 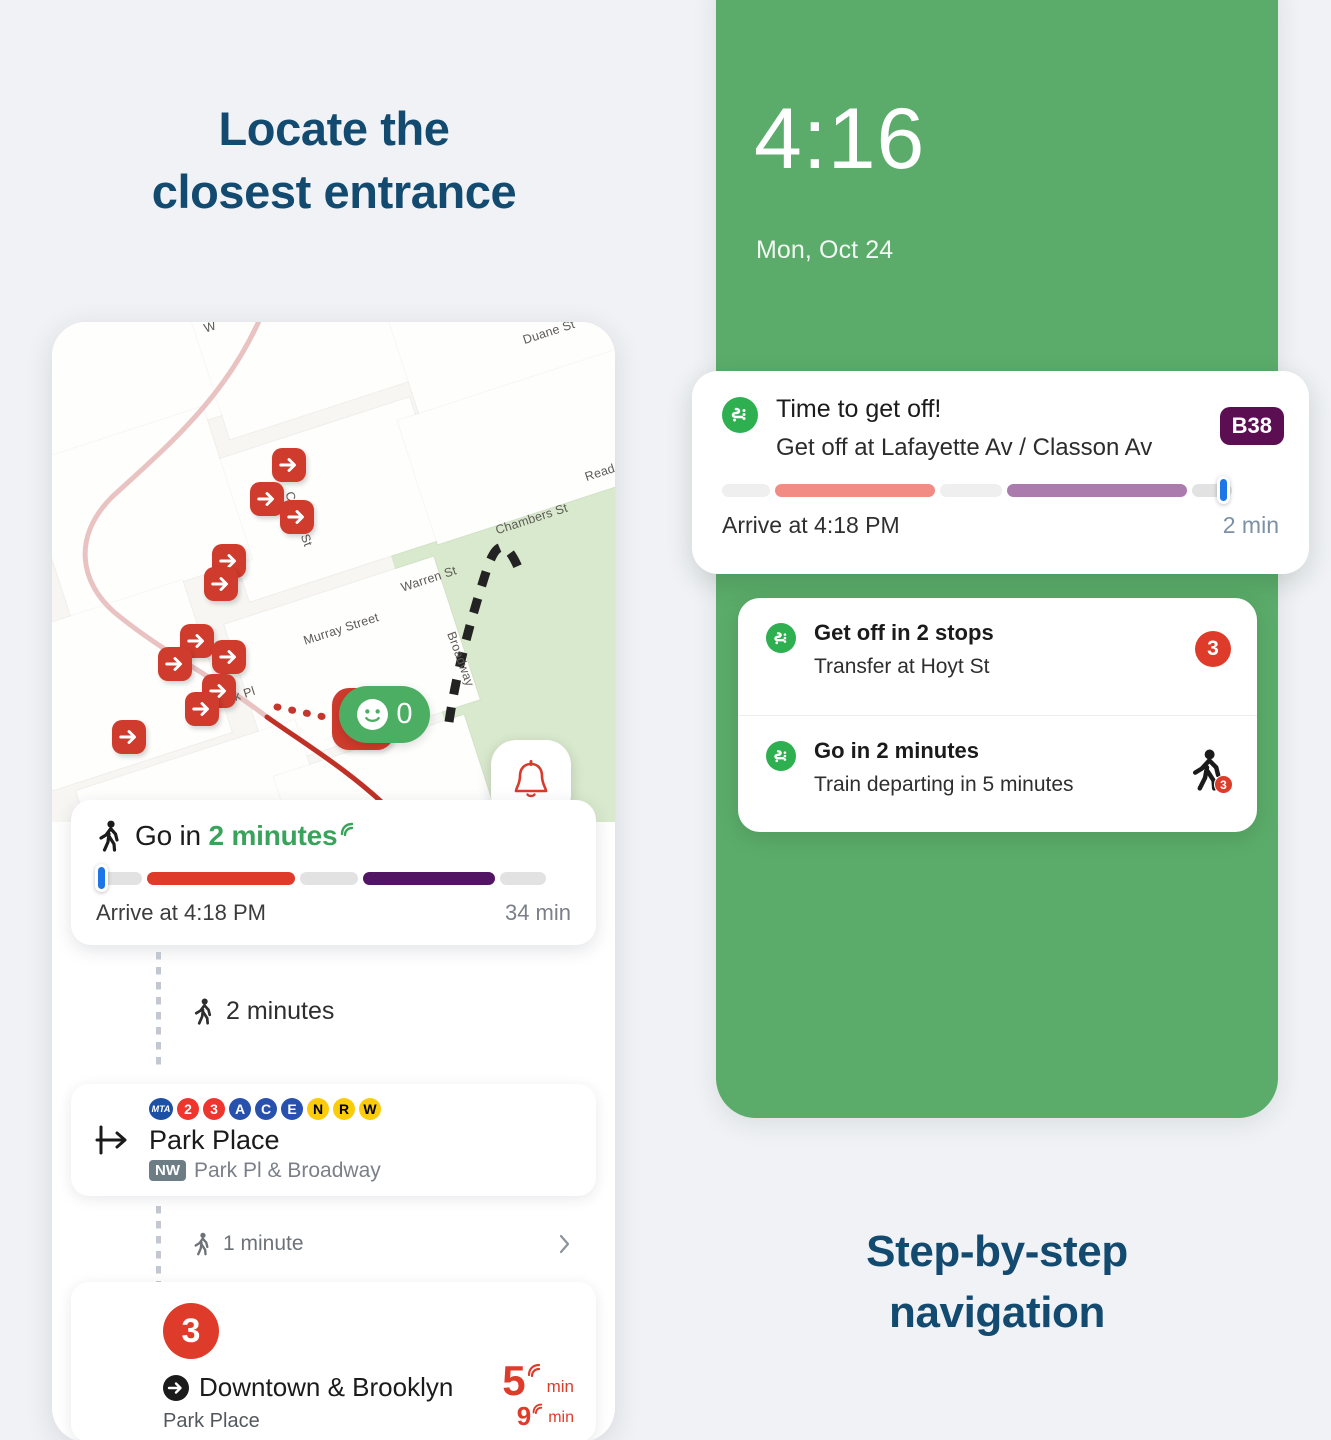 What do you see at coordinates (158, 1012) in the screenshot?
I see `itinerary-dotted-line` at bounding box center [158, 1012].